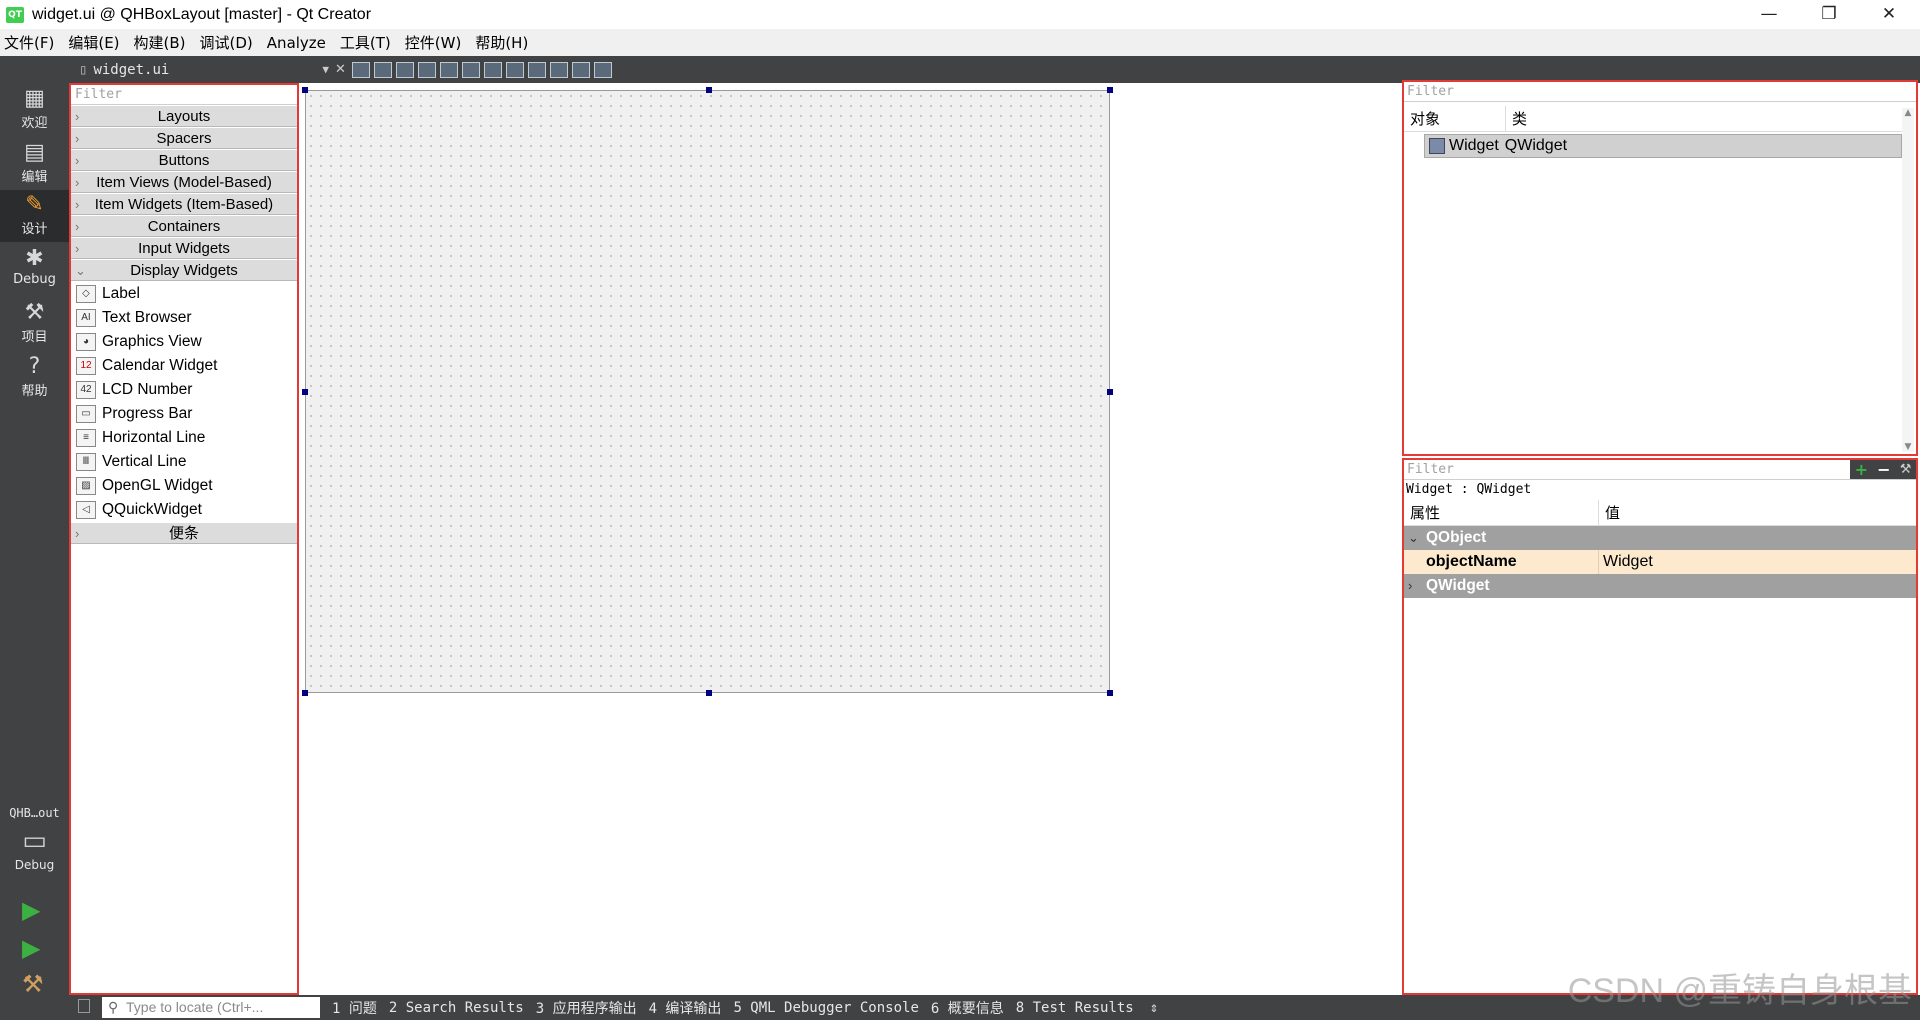 The height and width of the screenshot is (1020, 1920). I want to click on debug-run-icon: ▶, so click(31, 948).